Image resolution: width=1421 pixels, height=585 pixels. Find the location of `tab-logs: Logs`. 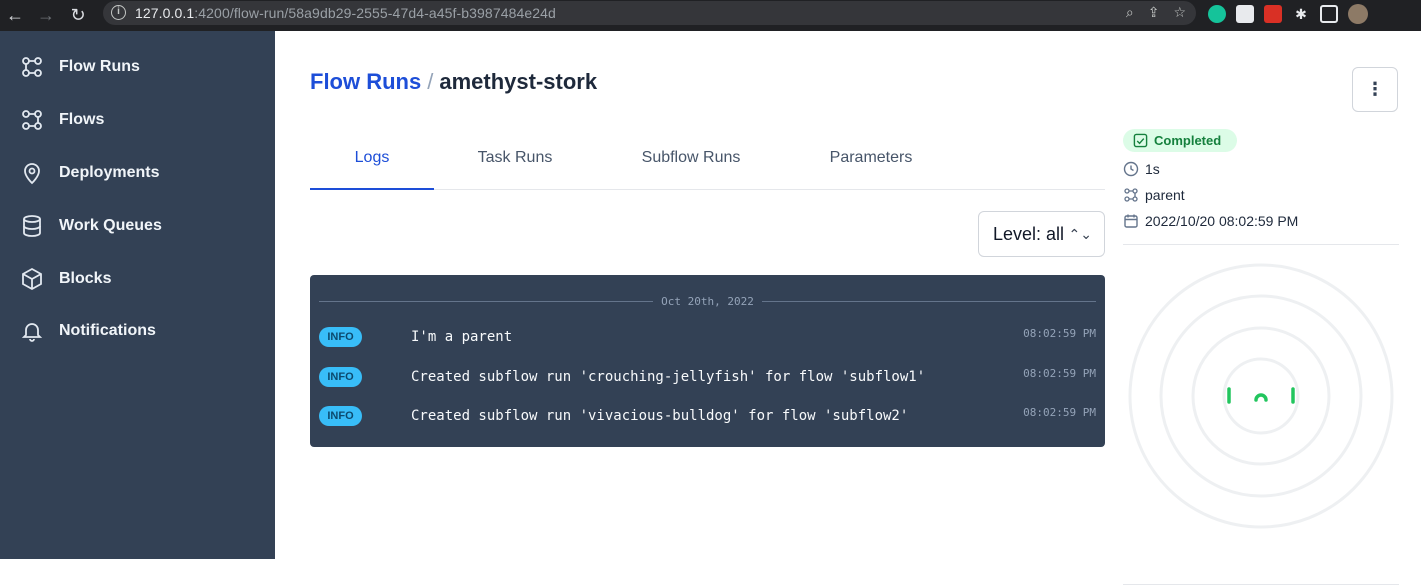

tab-logs: Logs is located at coordinates (372, 164).